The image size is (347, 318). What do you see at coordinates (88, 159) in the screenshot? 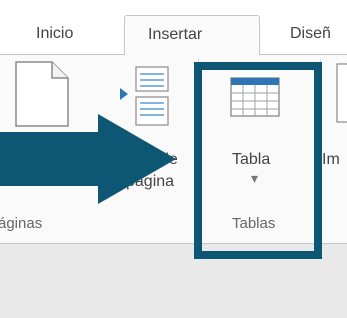
I see `pointer-arrow-icon` at bounding box center [88, 159].